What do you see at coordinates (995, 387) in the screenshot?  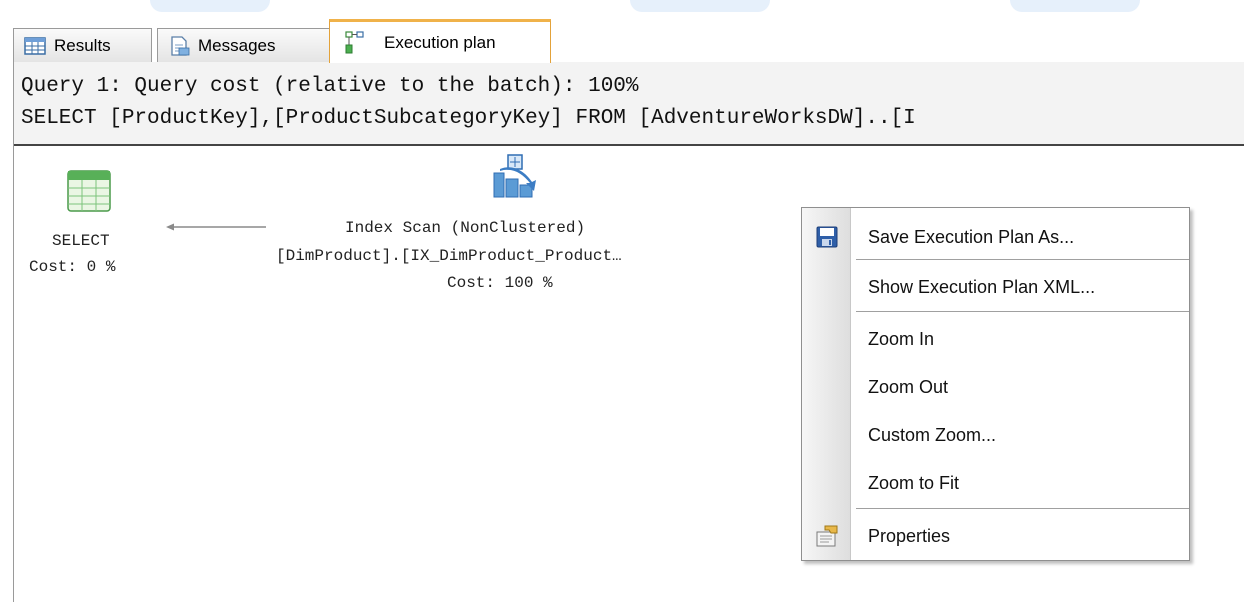 I see `menu-item-zoom-out: Zoom Out` at bounding box center [995, 387].